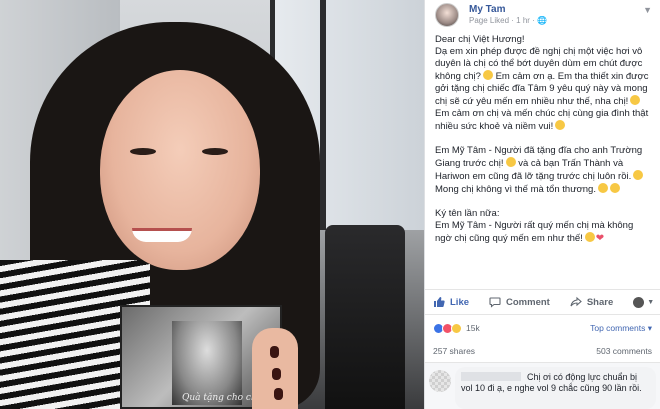 The height and width of the screenshot is (409, 660). Describe the element at coordinates (647, 10) in the screenshot. I see `chevron-down-icon: ▼` at that location.